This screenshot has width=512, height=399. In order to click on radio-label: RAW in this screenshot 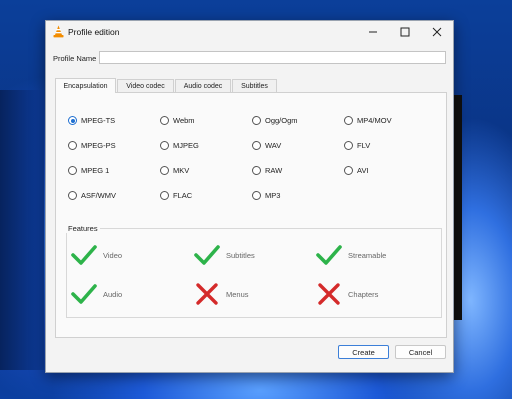, I will do `click(274, 170)`.